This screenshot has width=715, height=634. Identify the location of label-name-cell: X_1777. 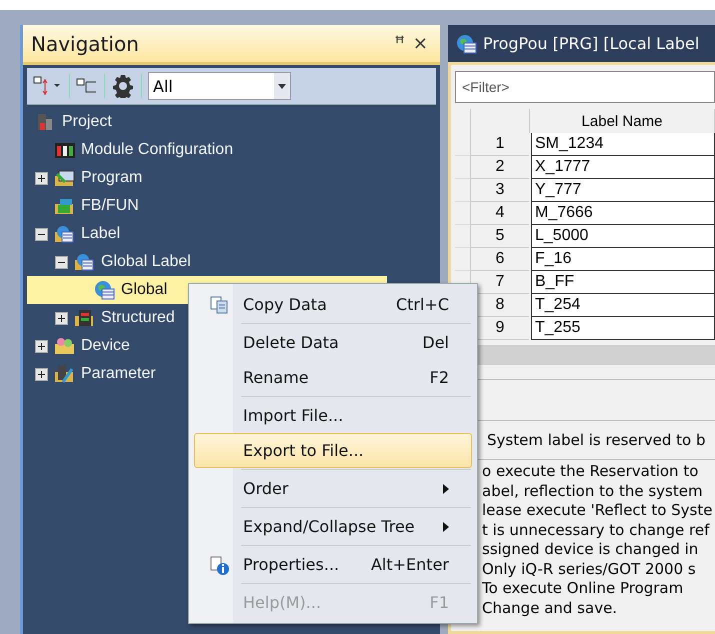
(623, 167).